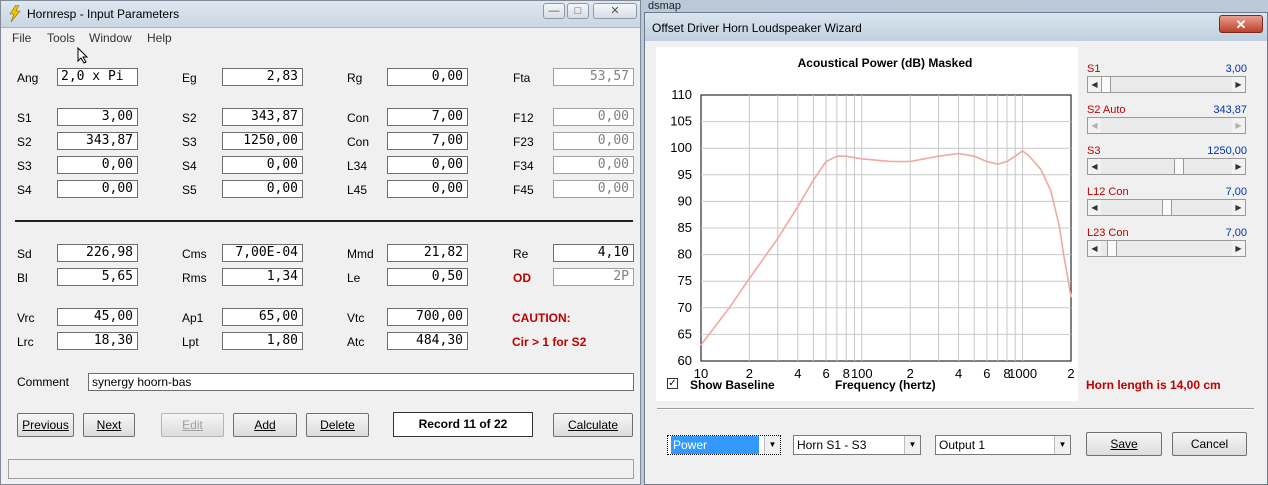 Image resolution: width=1268 pixels, height=485 pixels. What do you see at coordinates (97, 77) in the screenshot?
I see `param-field-ang: 2,0 x Pi` at bounding box center [97, 77].